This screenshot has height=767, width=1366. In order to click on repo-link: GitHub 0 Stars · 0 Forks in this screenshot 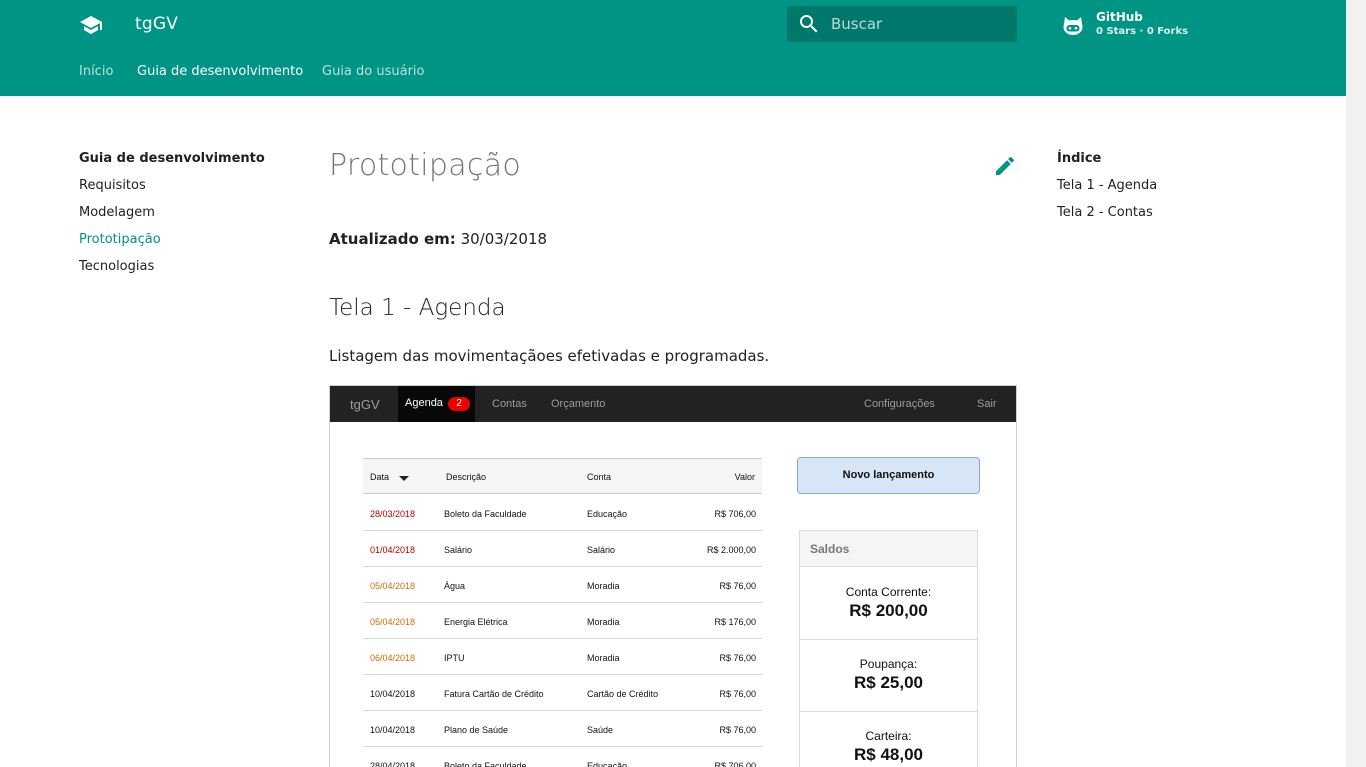, I will do `click(1136, 26)`.